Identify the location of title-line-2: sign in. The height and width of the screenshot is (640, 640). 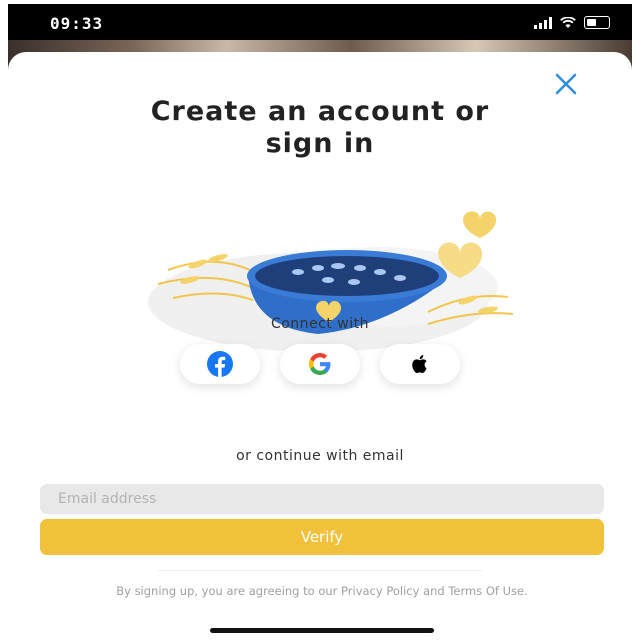
(320, 143).